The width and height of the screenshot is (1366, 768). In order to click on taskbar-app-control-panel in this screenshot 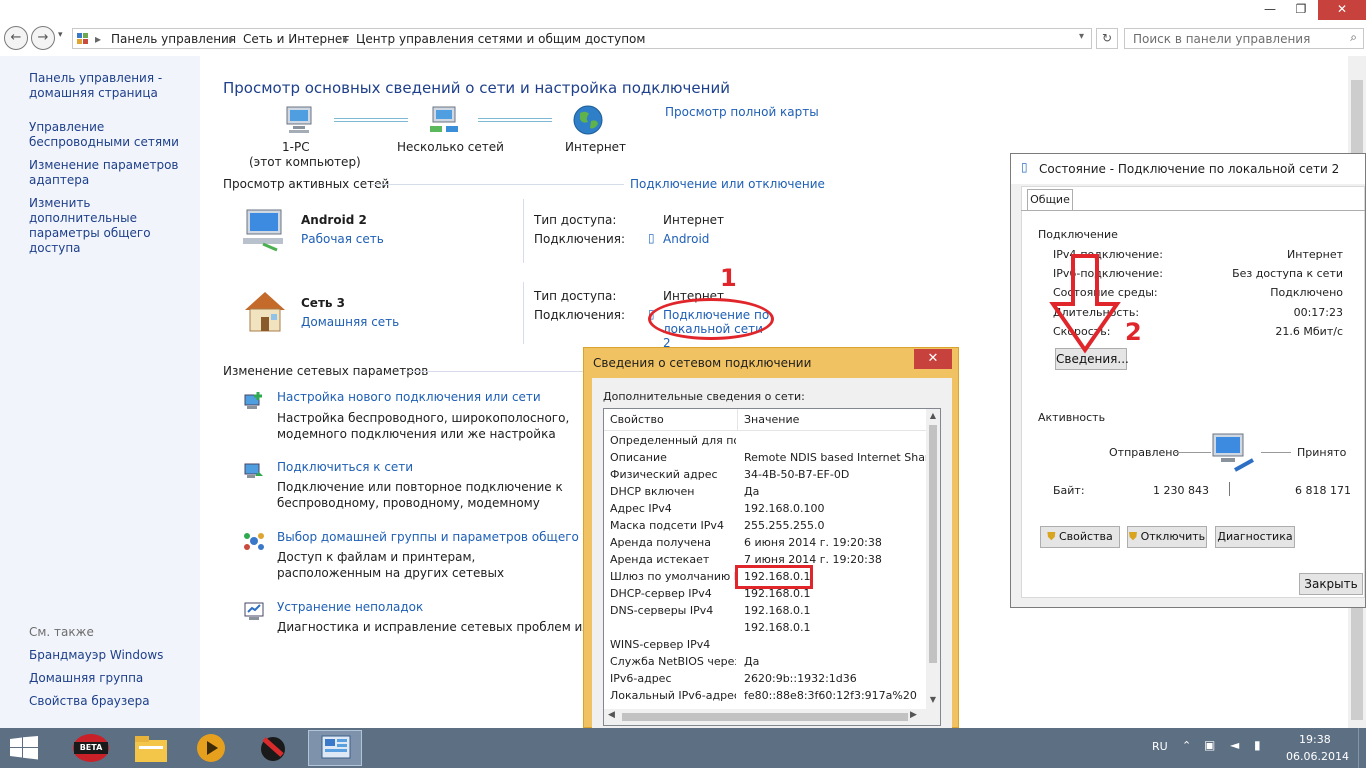, I will do `click(335, 748)`.